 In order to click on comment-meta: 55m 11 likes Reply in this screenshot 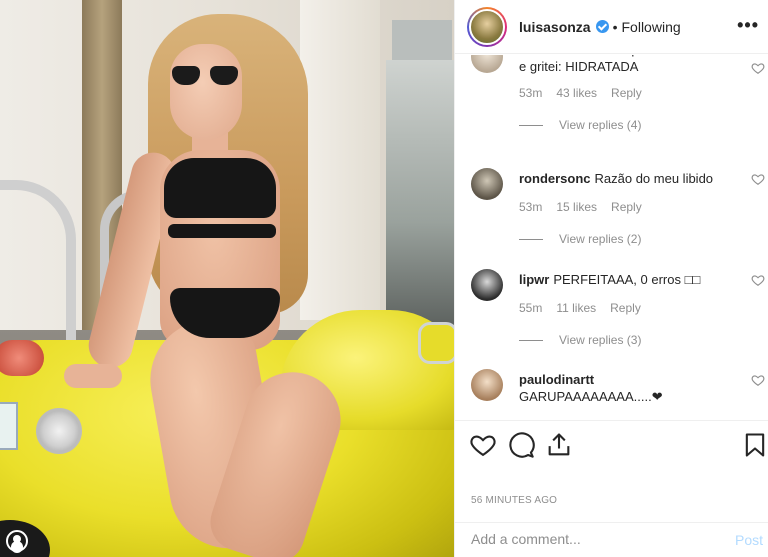, I will do `click(587, 308)`.